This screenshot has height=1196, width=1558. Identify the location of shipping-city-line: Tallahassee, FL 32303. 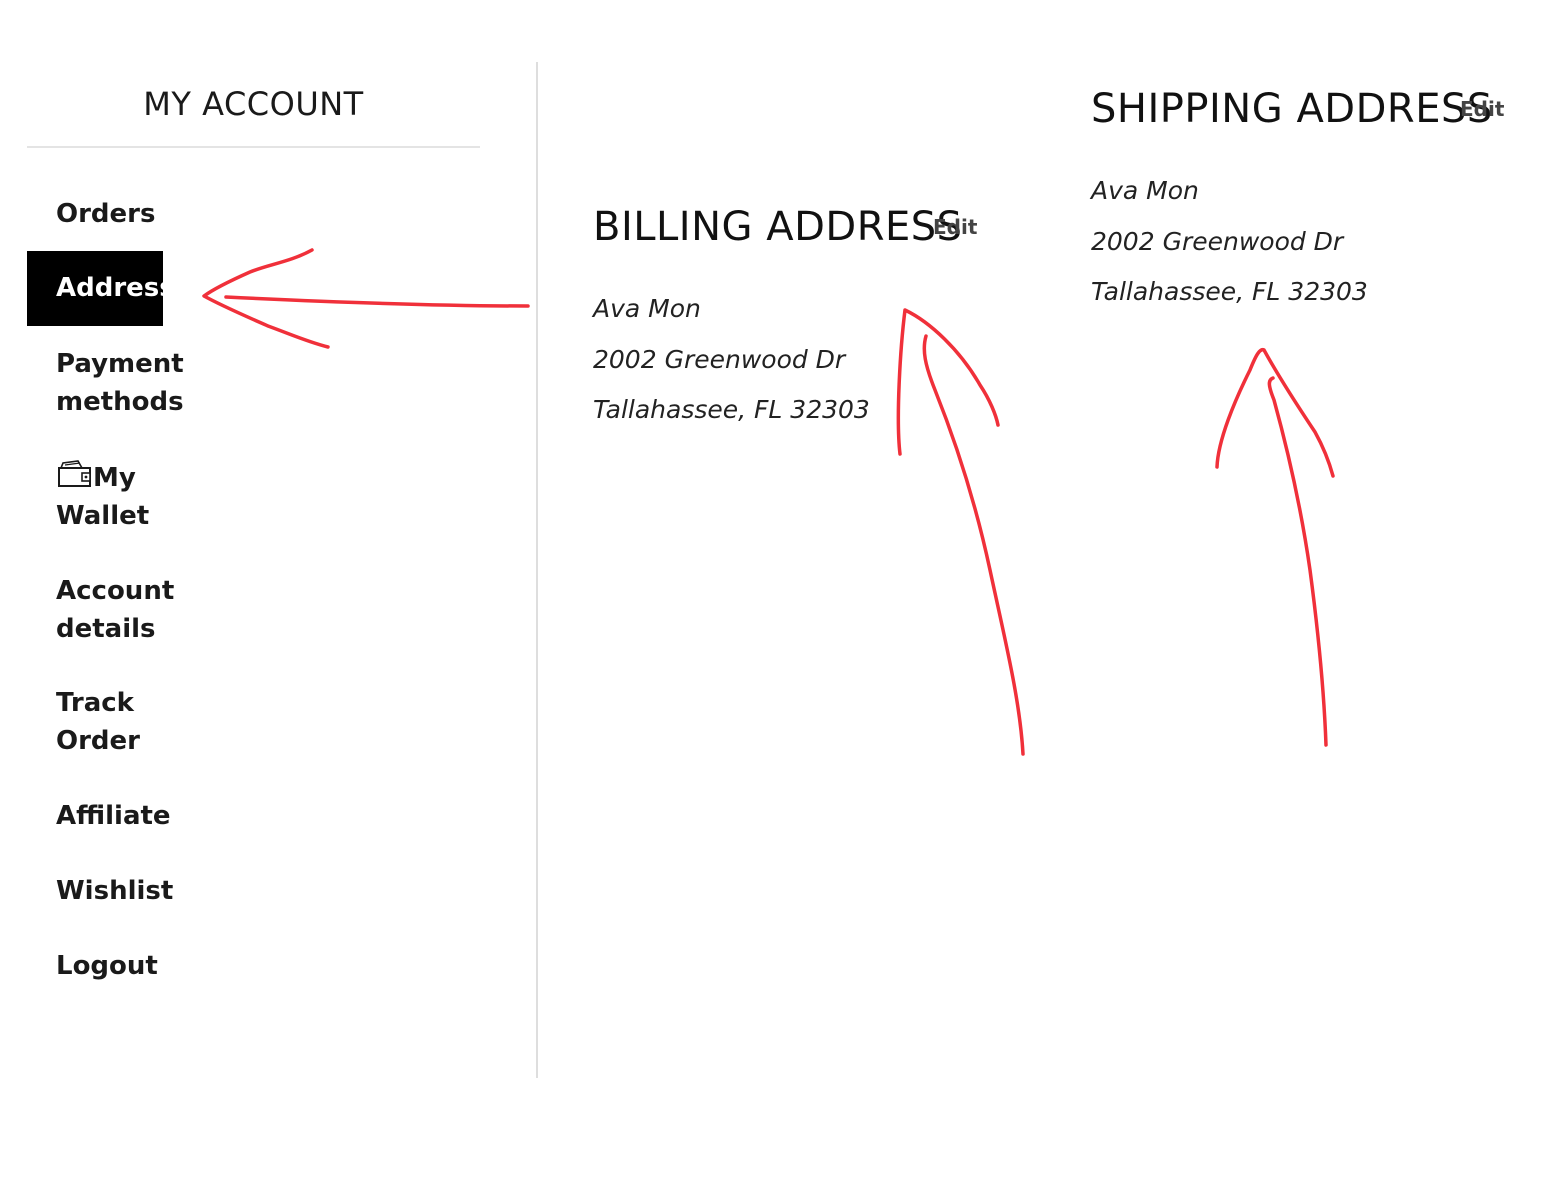
(1229, 291).